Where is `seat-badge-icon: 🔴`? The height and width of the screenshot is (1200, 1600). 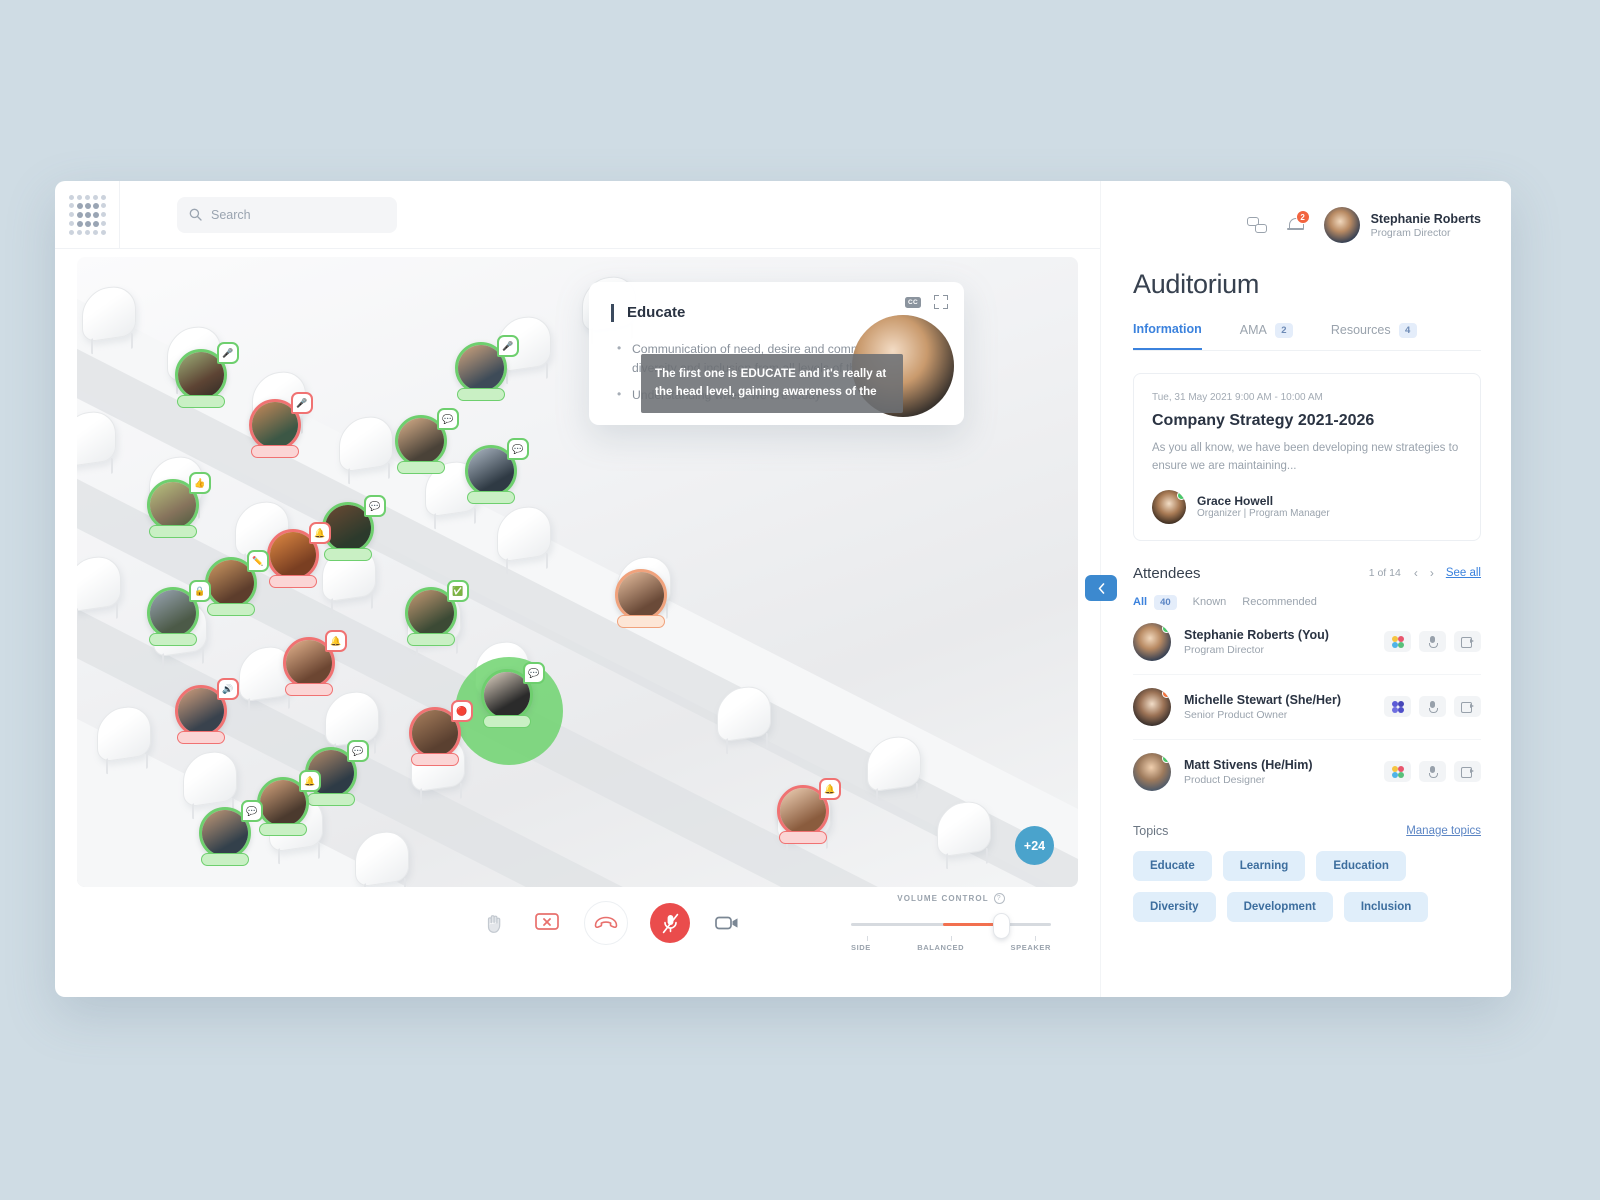
seat-badge-icon: 🔴 is located at coordinates (462, 711).